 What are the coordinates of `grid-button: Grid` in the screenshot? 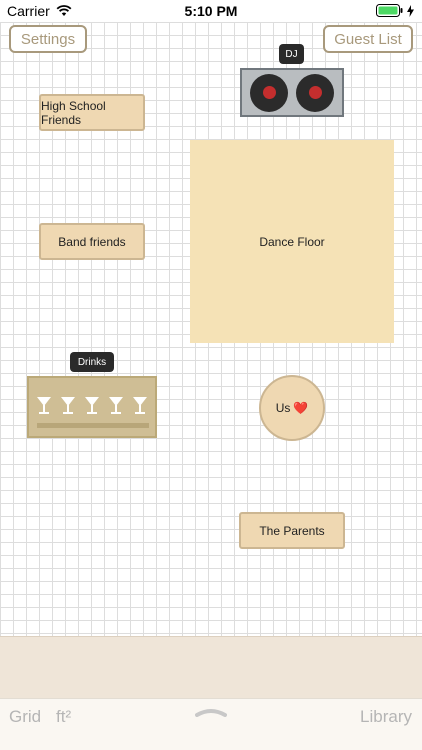 It's located at (25, 717).